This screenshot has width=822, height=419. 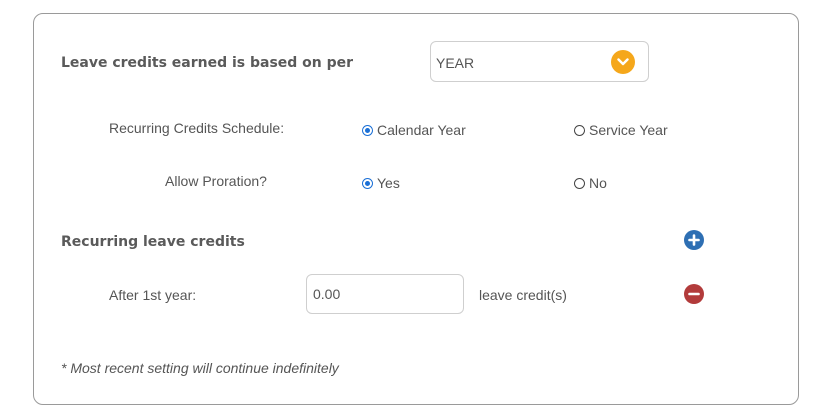 What do you see at coordinates (598, 183) in the screenshot?
I see `proration-option-no-label: No` at bounding box center [598, 183].